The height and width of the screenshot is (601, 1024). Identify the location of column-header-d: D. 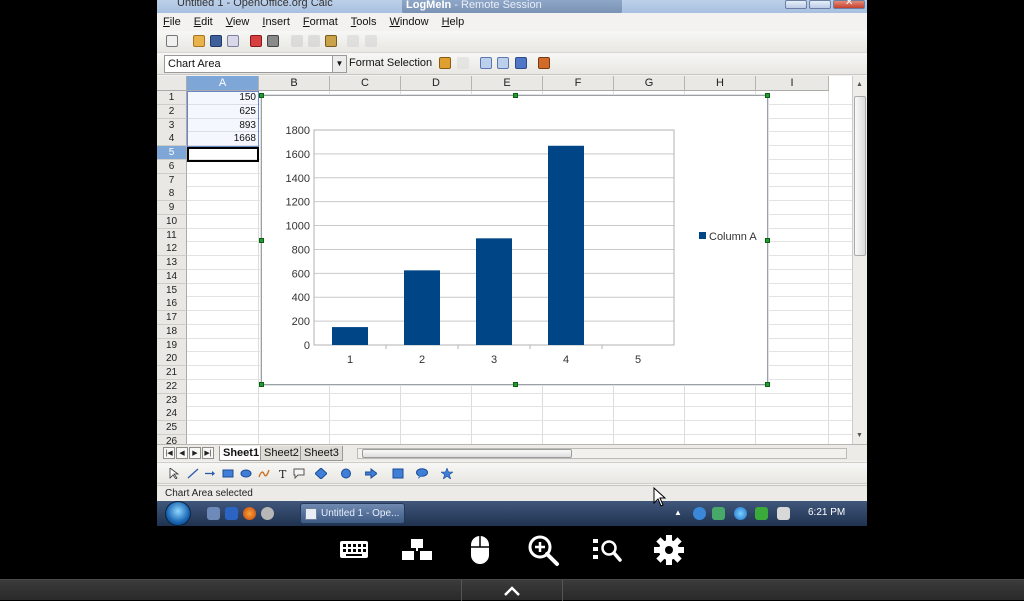
(436, 83).